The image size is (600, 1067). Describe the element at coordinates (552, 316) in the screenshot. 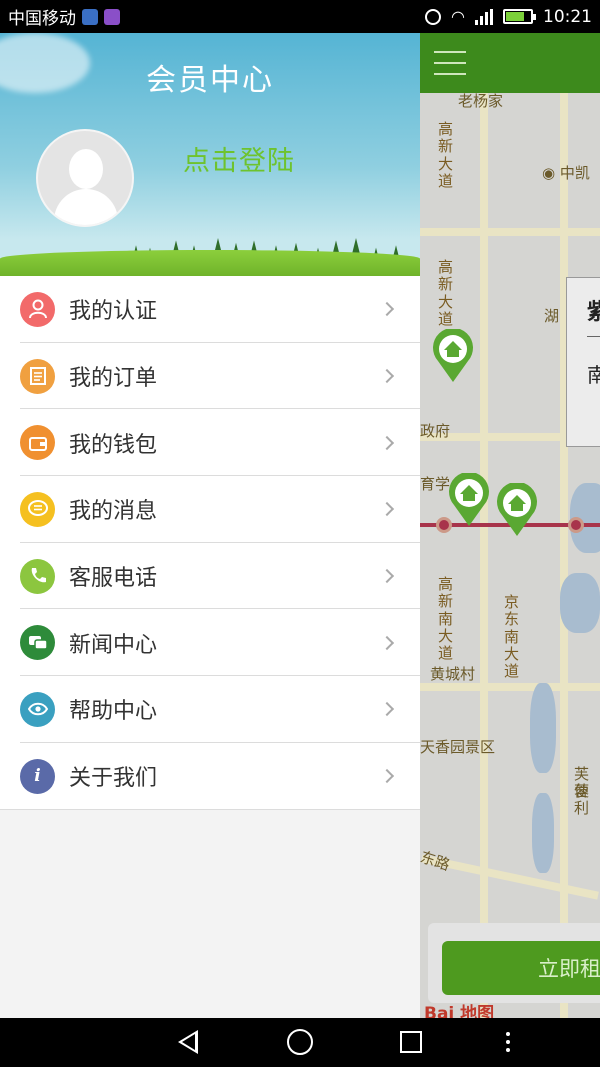

I see `map-label: 湖` at that location.